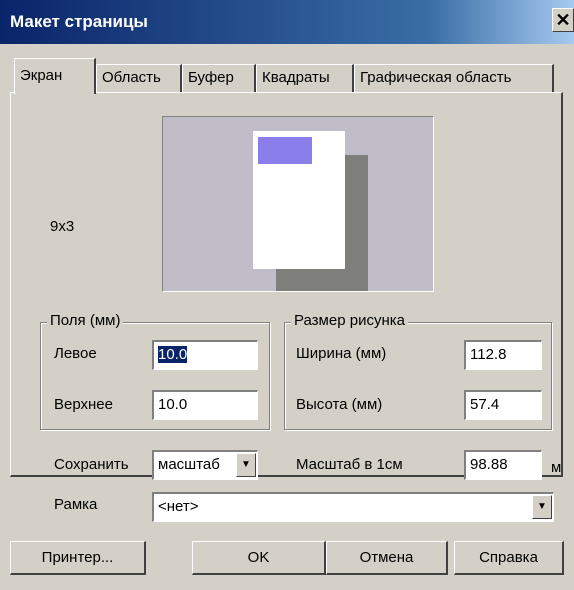 The height and width of the screenshot is (590, 574). Describe the element at coordinates (139, 78) in the screenshot. I see `tab-area: Область` at that location.